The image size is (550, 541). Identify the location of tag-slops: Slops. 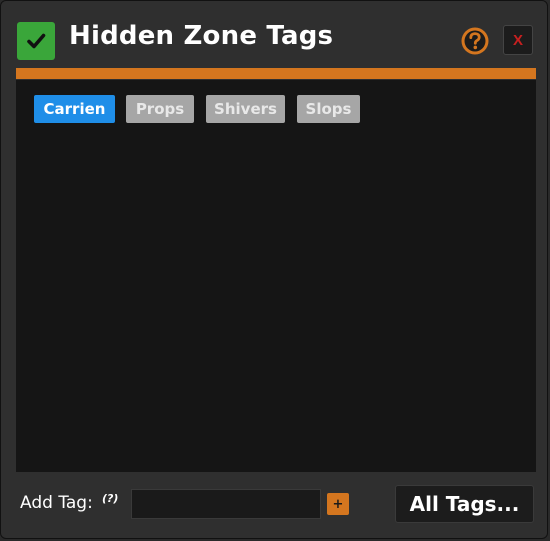
(328, 109).